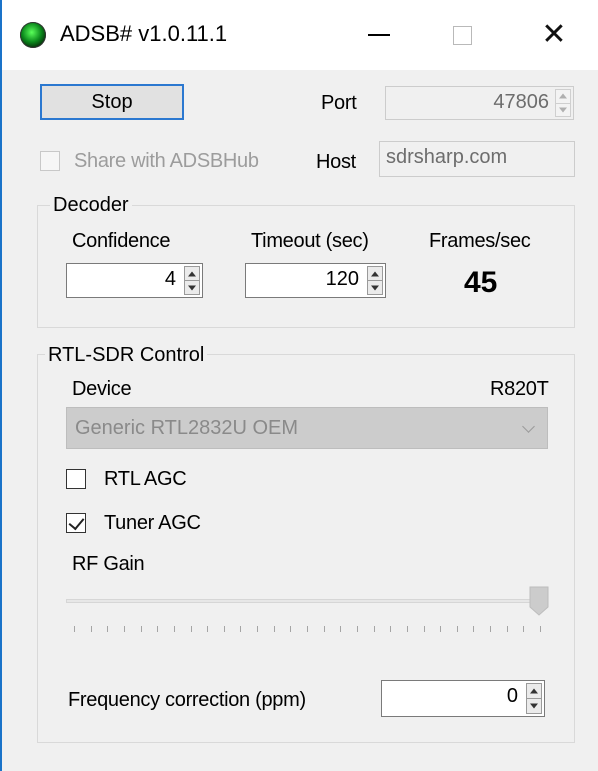 This screenshot has width=598, height=771. I want to click on freq-correction-label: Frequency correction (ppm), so click(187, 700).